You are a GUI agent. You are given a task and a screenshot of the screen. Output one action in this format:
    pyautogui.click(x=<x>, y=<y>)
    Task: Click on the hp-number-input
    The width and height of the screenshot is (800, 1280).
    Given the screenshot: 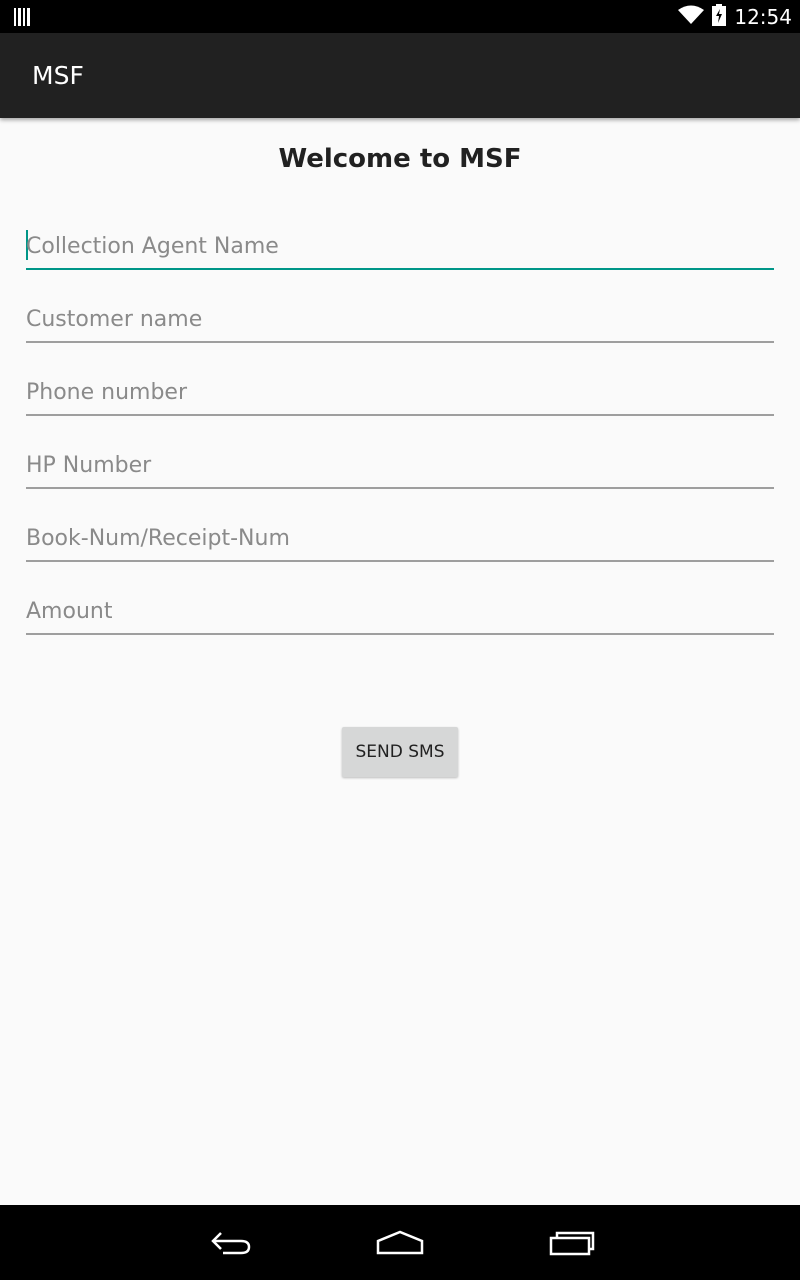 What is the action you would take?
    pyautogui.click(x=400, y=465)
    